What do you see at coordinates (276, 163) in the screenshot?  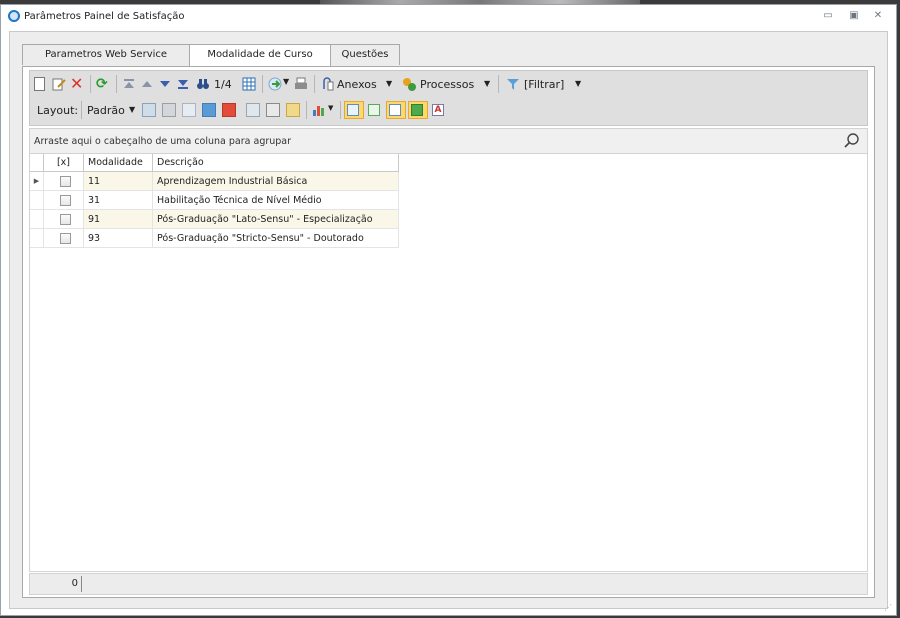 I see `column-header-descricao: Descrição` at bounding box center [276, 163].